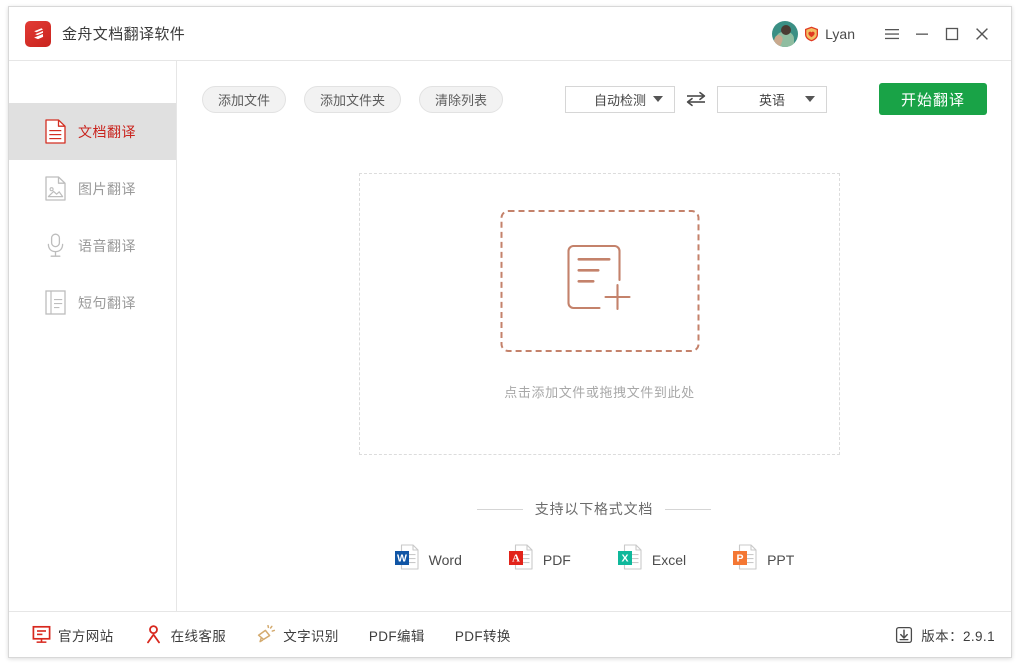  Describe the element at coordinates (745, 559) in the screenshot. I see `ppt-file-icon: P` at that location.